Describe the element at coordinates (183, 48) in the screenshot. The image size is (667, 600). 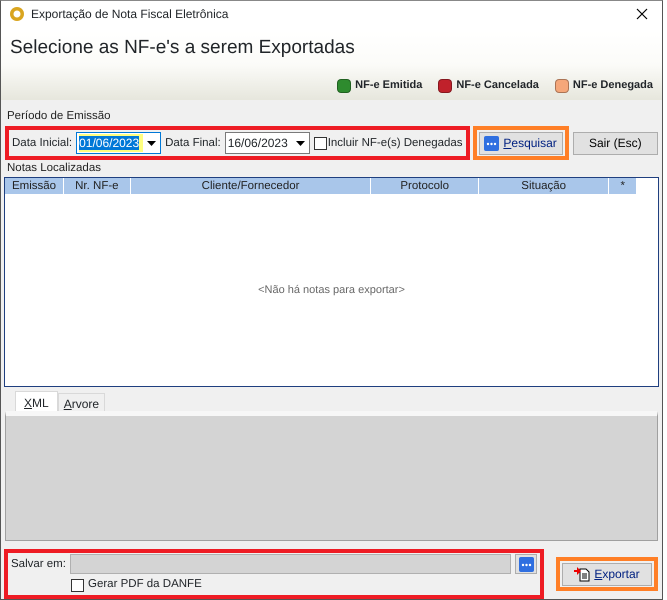
I see `page-title: Selecione as NF-e's a serem Exportadas` at that location.